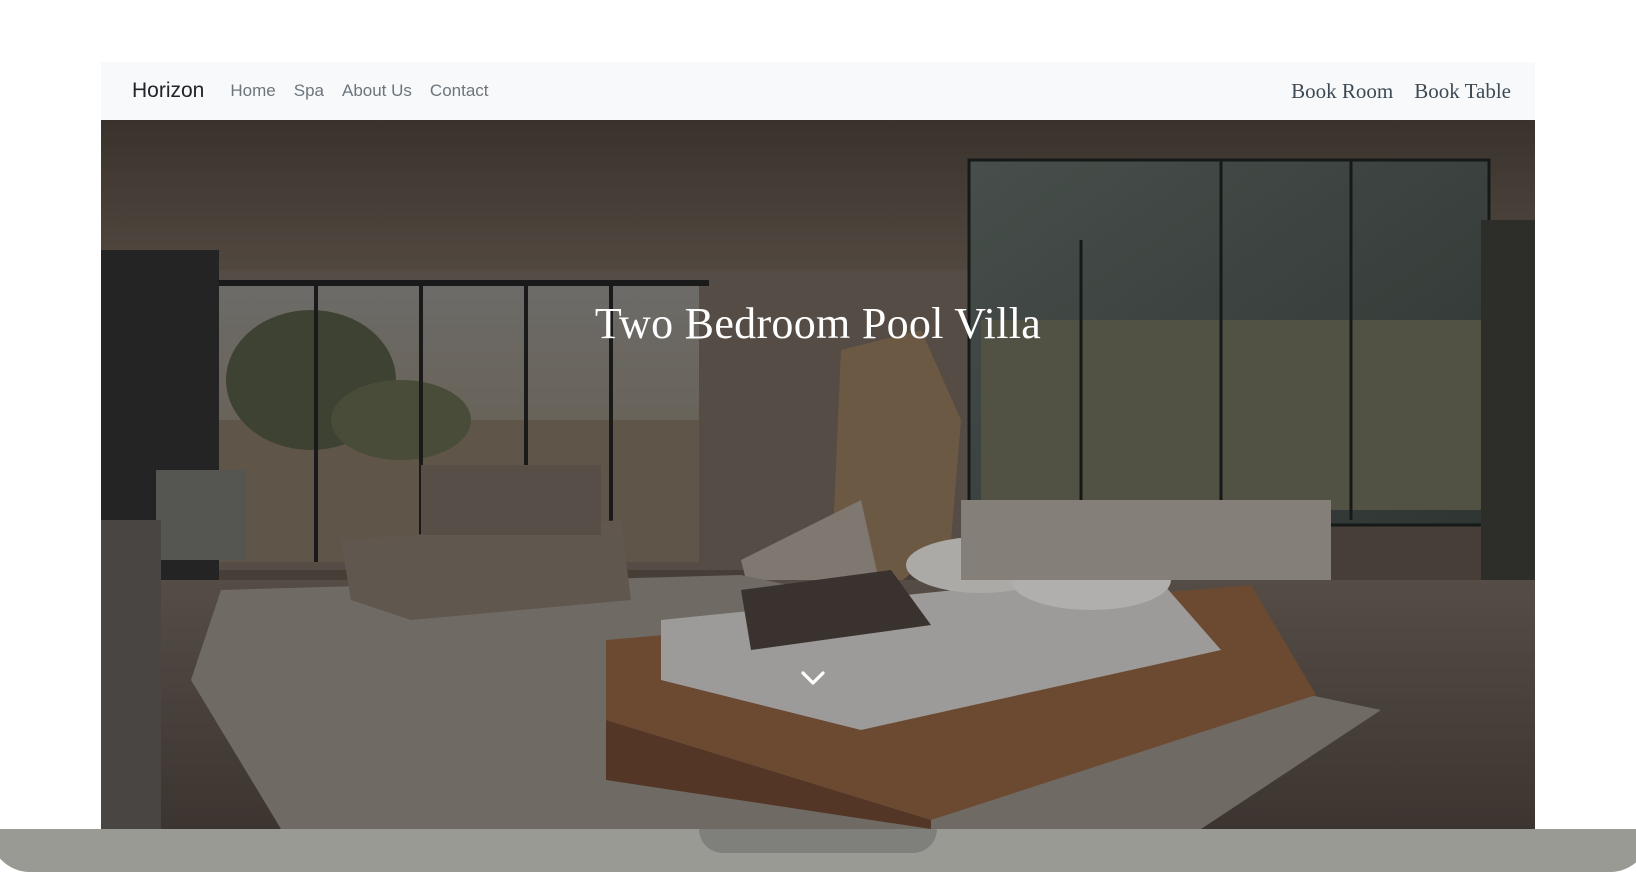 This screenshot has width=1636, height=872. I want to click on nav-links: Home Spa About Us Contact, so click(368, 91).